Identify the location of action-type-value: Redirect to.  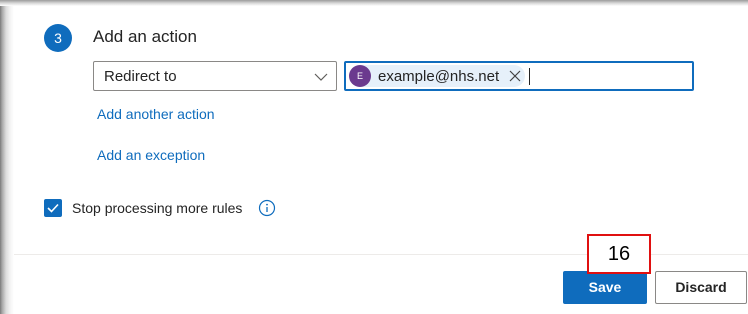
(140, 76).